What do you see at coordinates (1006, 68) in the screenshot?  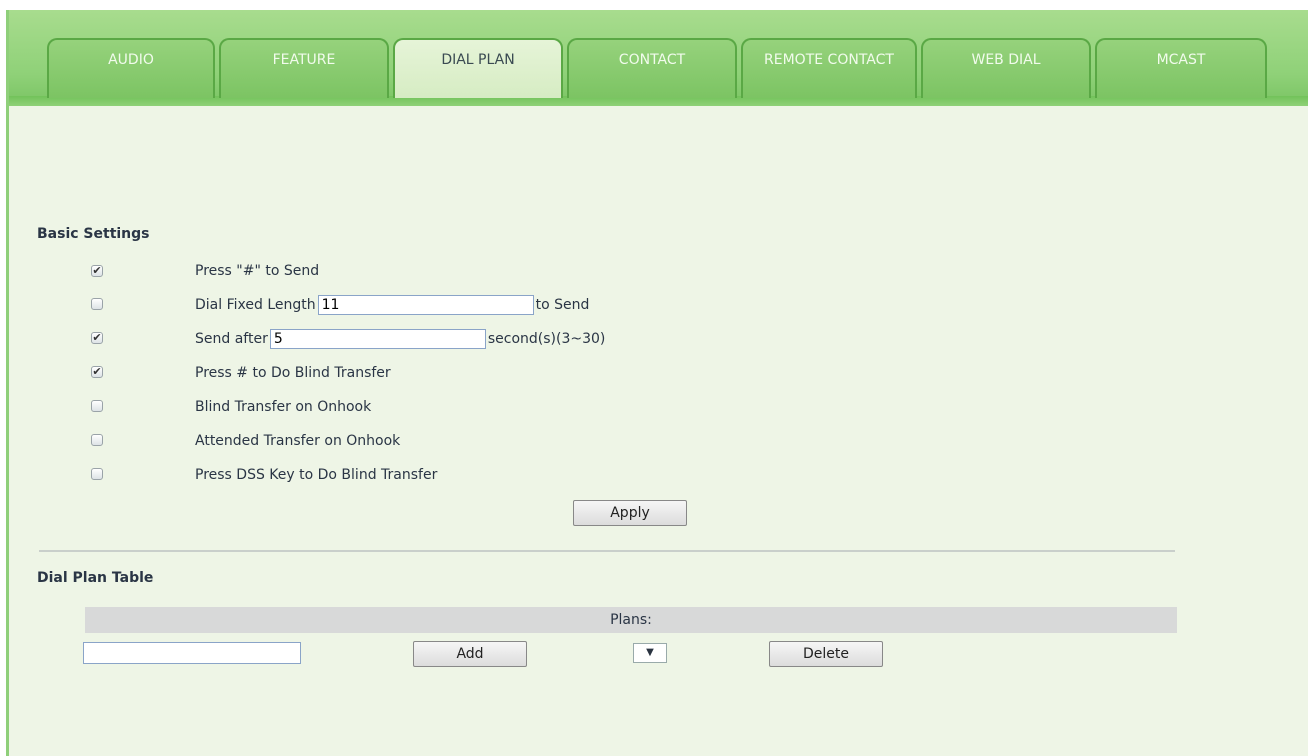 I see `tab-web-dial: WEB DIAL` at bounding box center [1006, 68].